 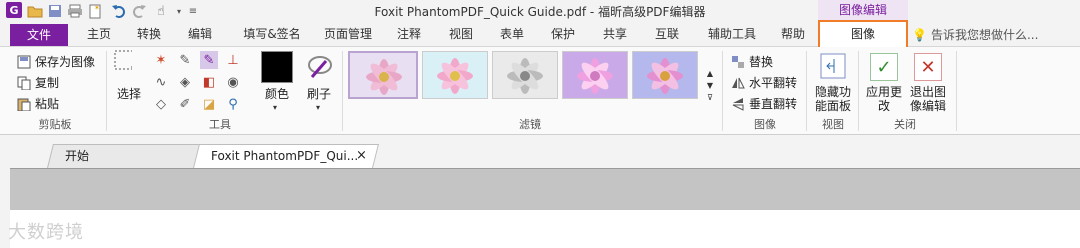 What do you see at coordinates (928, 67) in the screenshot?
I see `exit-x-icon: ✕` at bounding box center [928, 67].